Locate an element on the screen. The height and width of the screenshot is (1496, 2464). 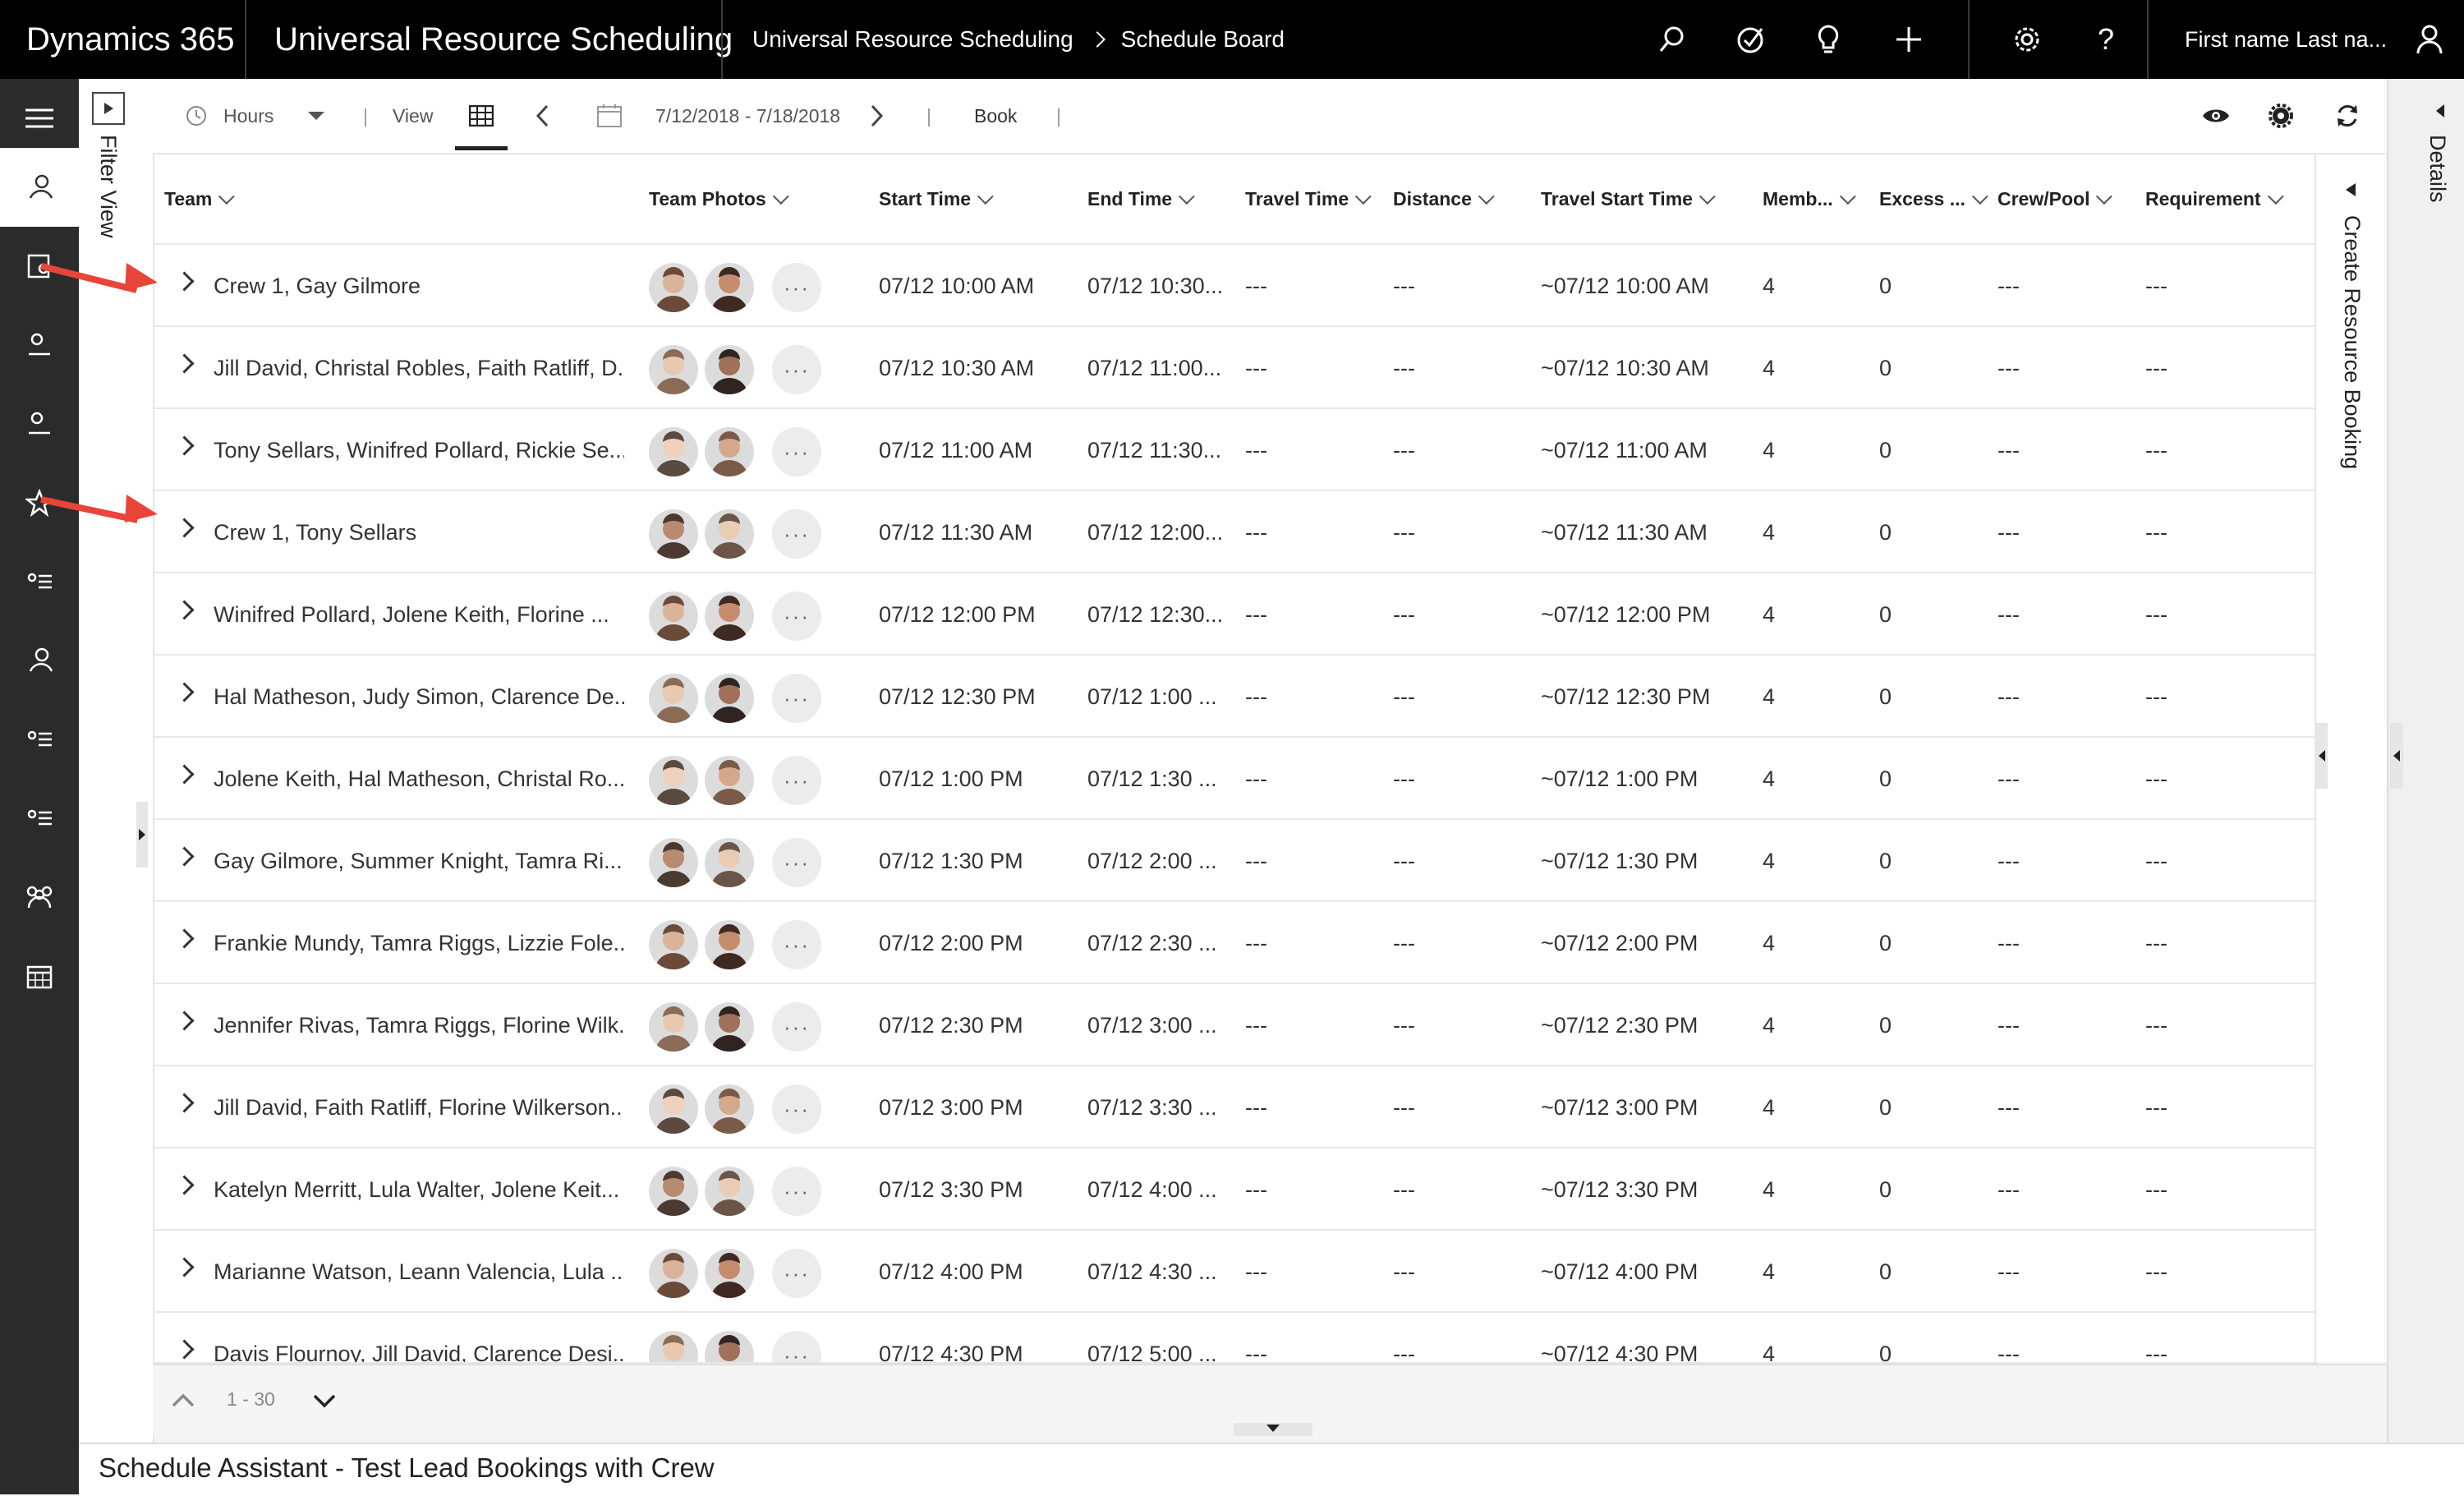
date-range: 7/12/2018 - 7/18/2018 is located at coordinates (747, 116).